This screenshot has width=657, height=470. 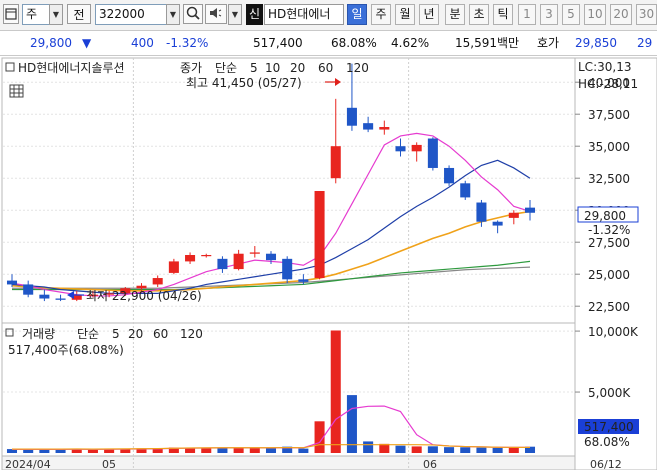 I want to click on period-tab-second: 초, so click(x=479, y=14).